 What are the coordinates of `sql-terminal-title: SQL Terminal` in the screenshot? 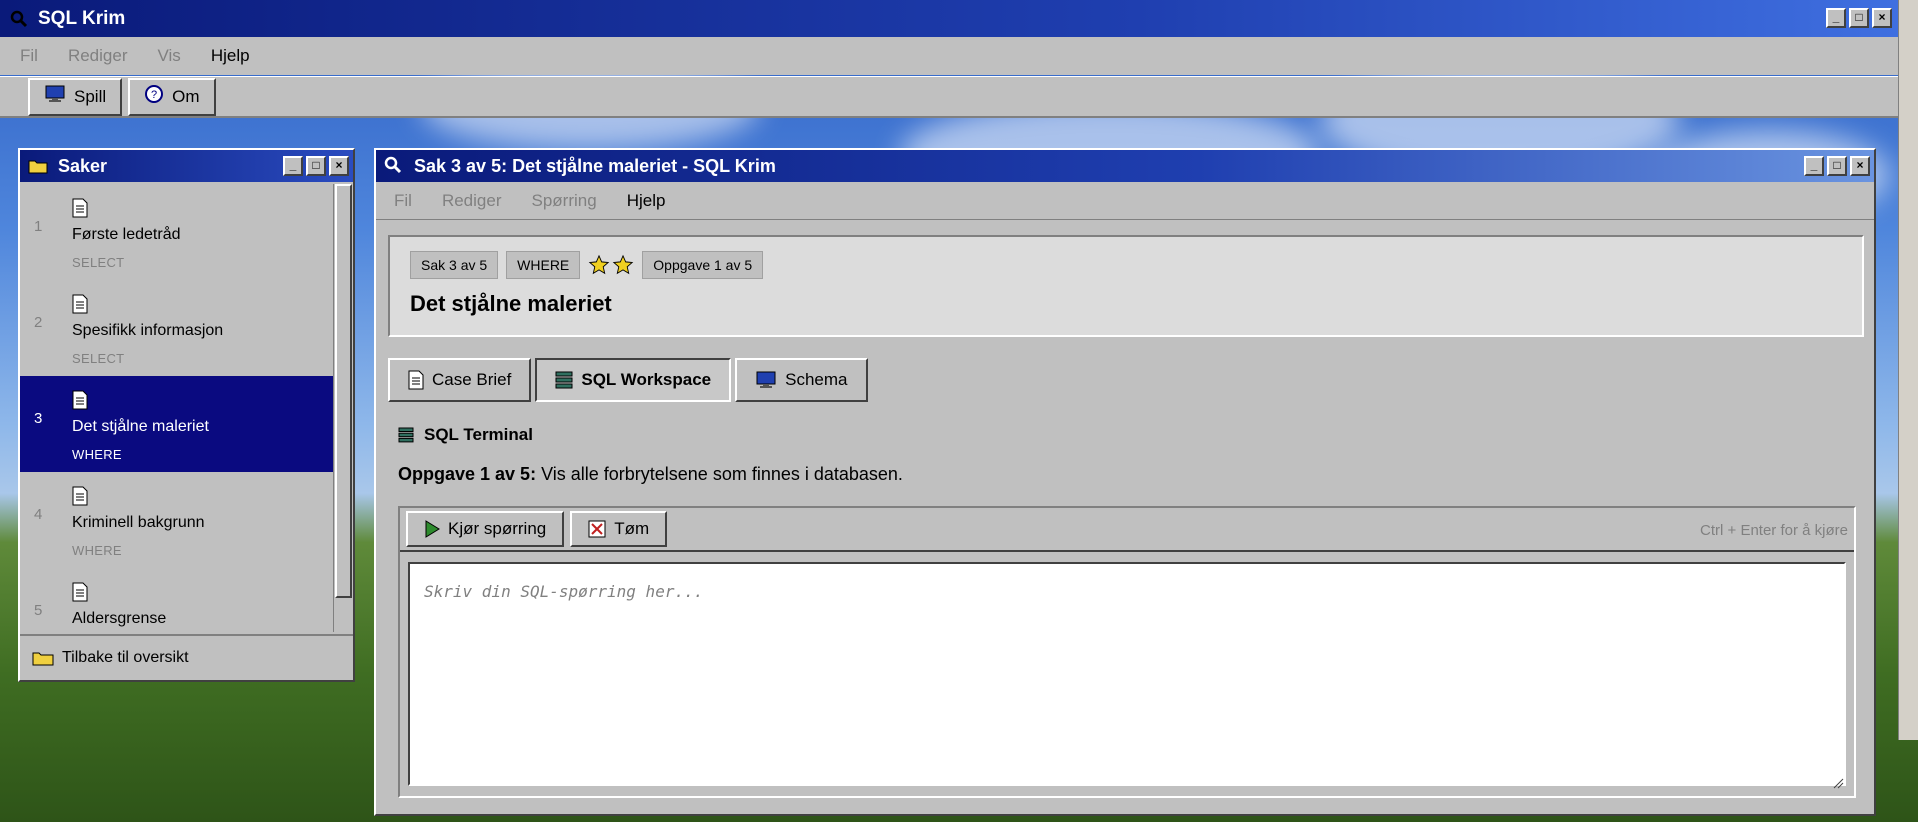 It's located at (478, 434).